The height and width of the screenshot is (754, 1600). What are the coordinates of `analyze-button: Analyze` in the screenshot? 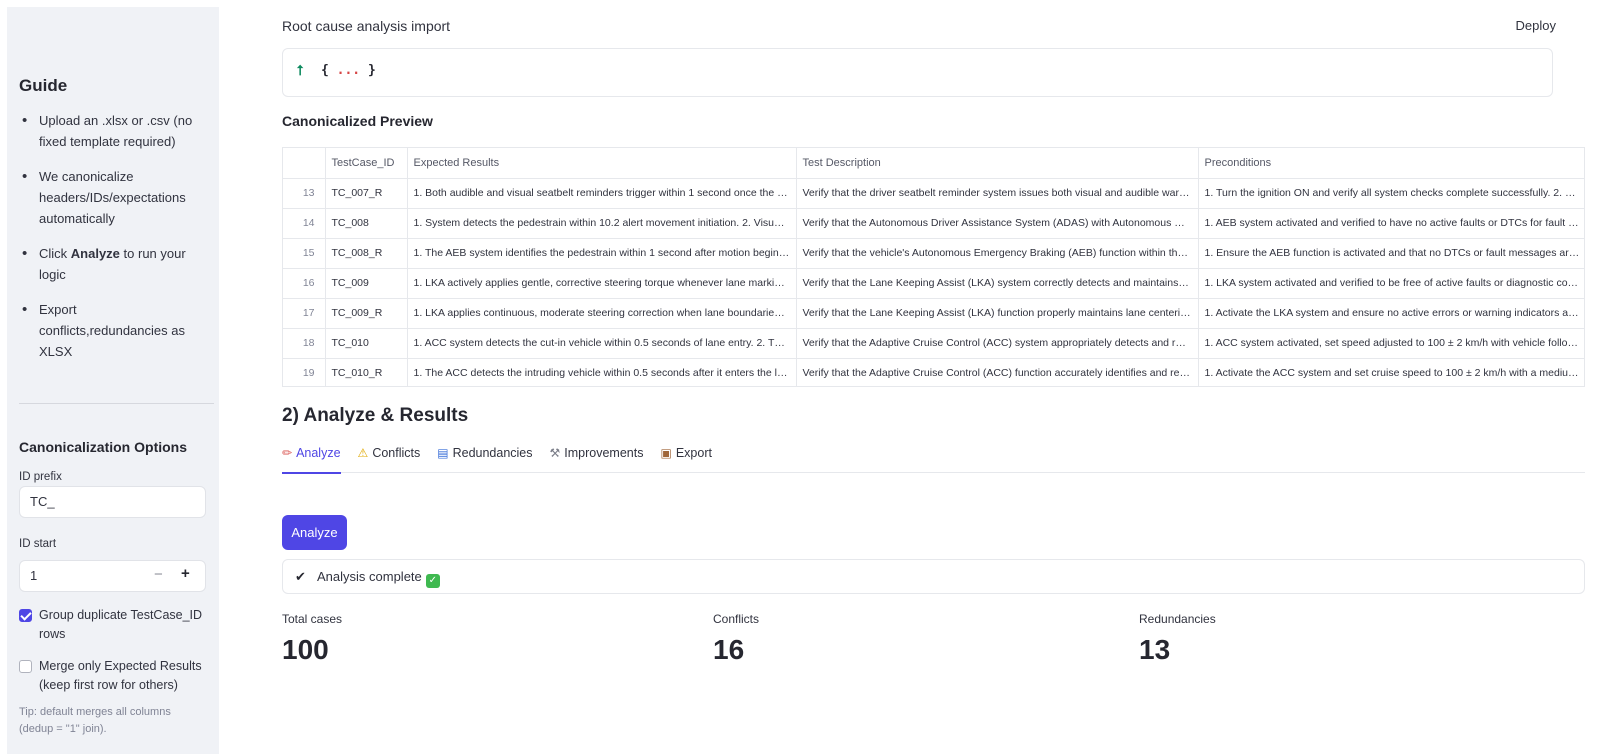 It's located at (314, 532).